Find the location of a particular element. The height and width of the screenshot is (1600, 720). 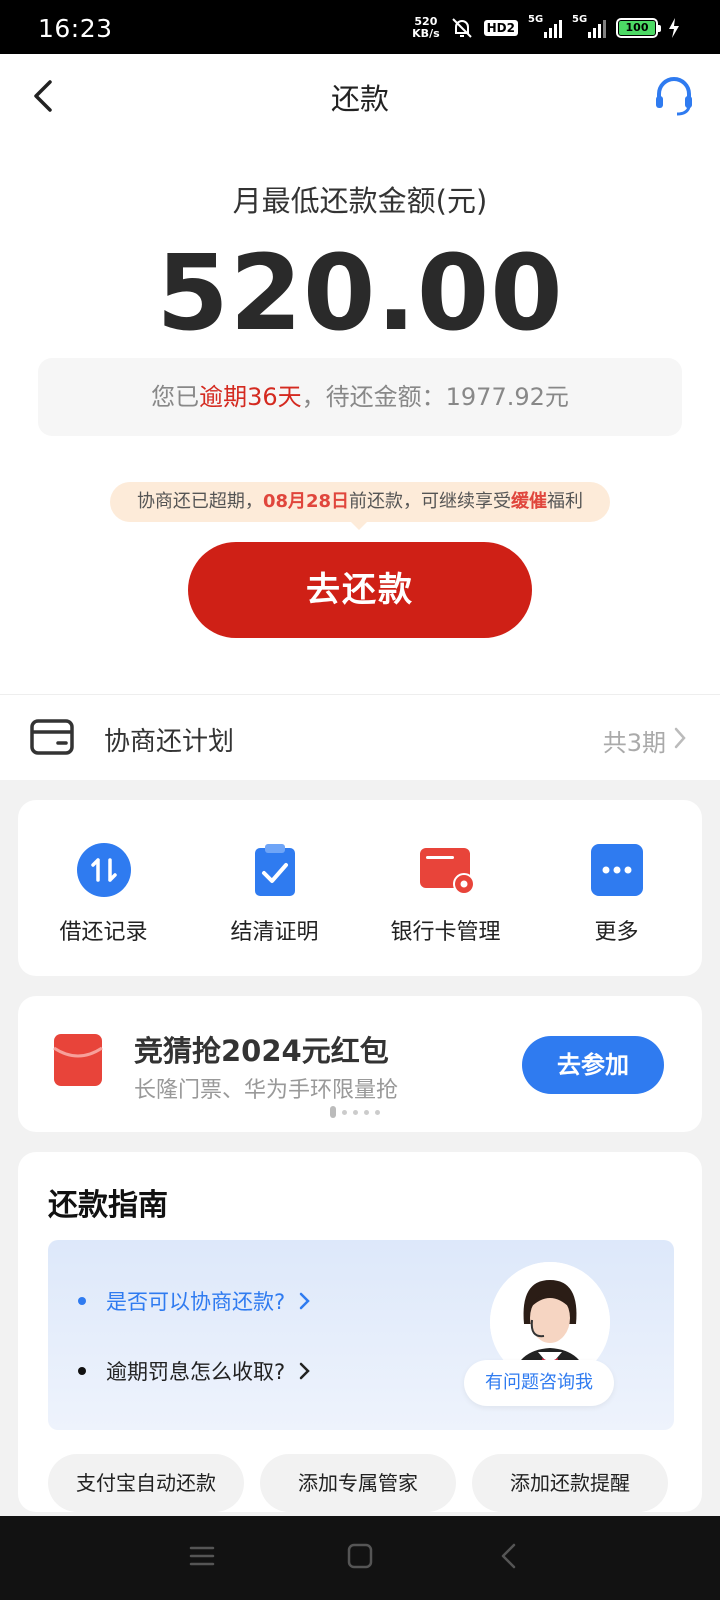

red-envelope-icon is located at coordinates (78, 1060).